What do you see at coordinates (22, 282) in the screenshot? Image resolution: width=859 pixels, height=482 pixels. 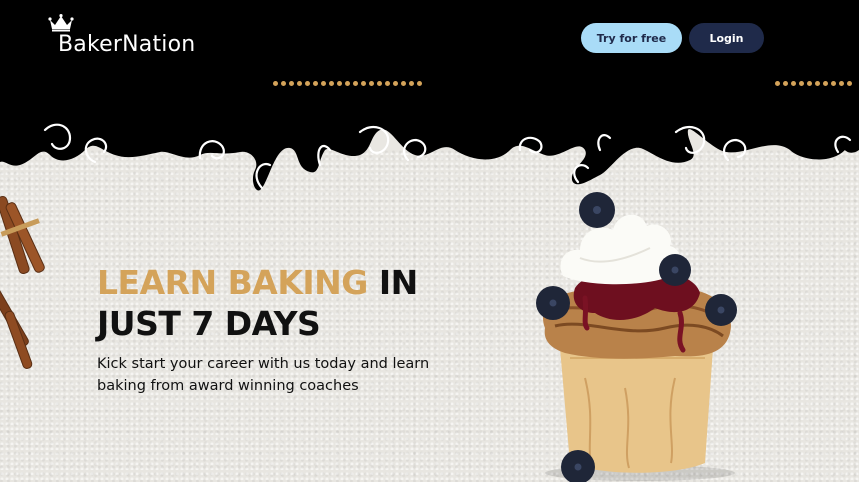 I see `cinnamon-sticks-image` at bounding box center [22, 282].